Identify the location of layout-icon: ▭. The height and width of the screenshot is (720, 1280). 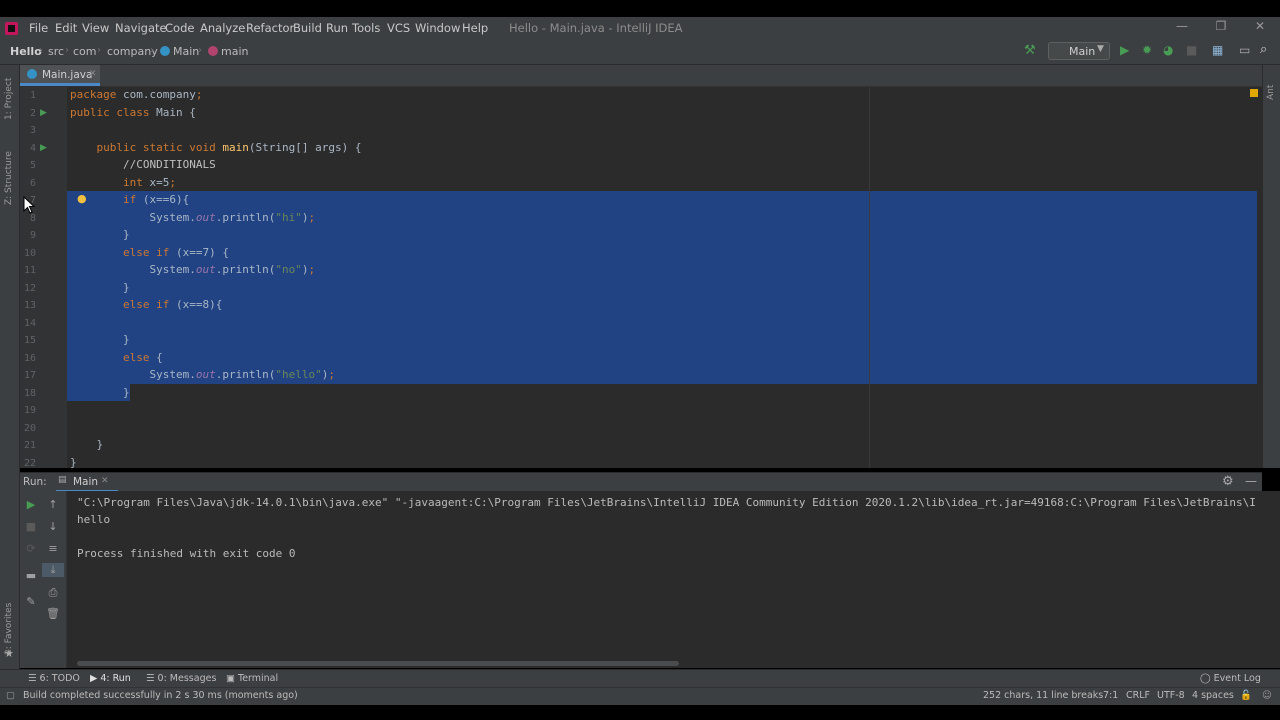
(1244, 50).